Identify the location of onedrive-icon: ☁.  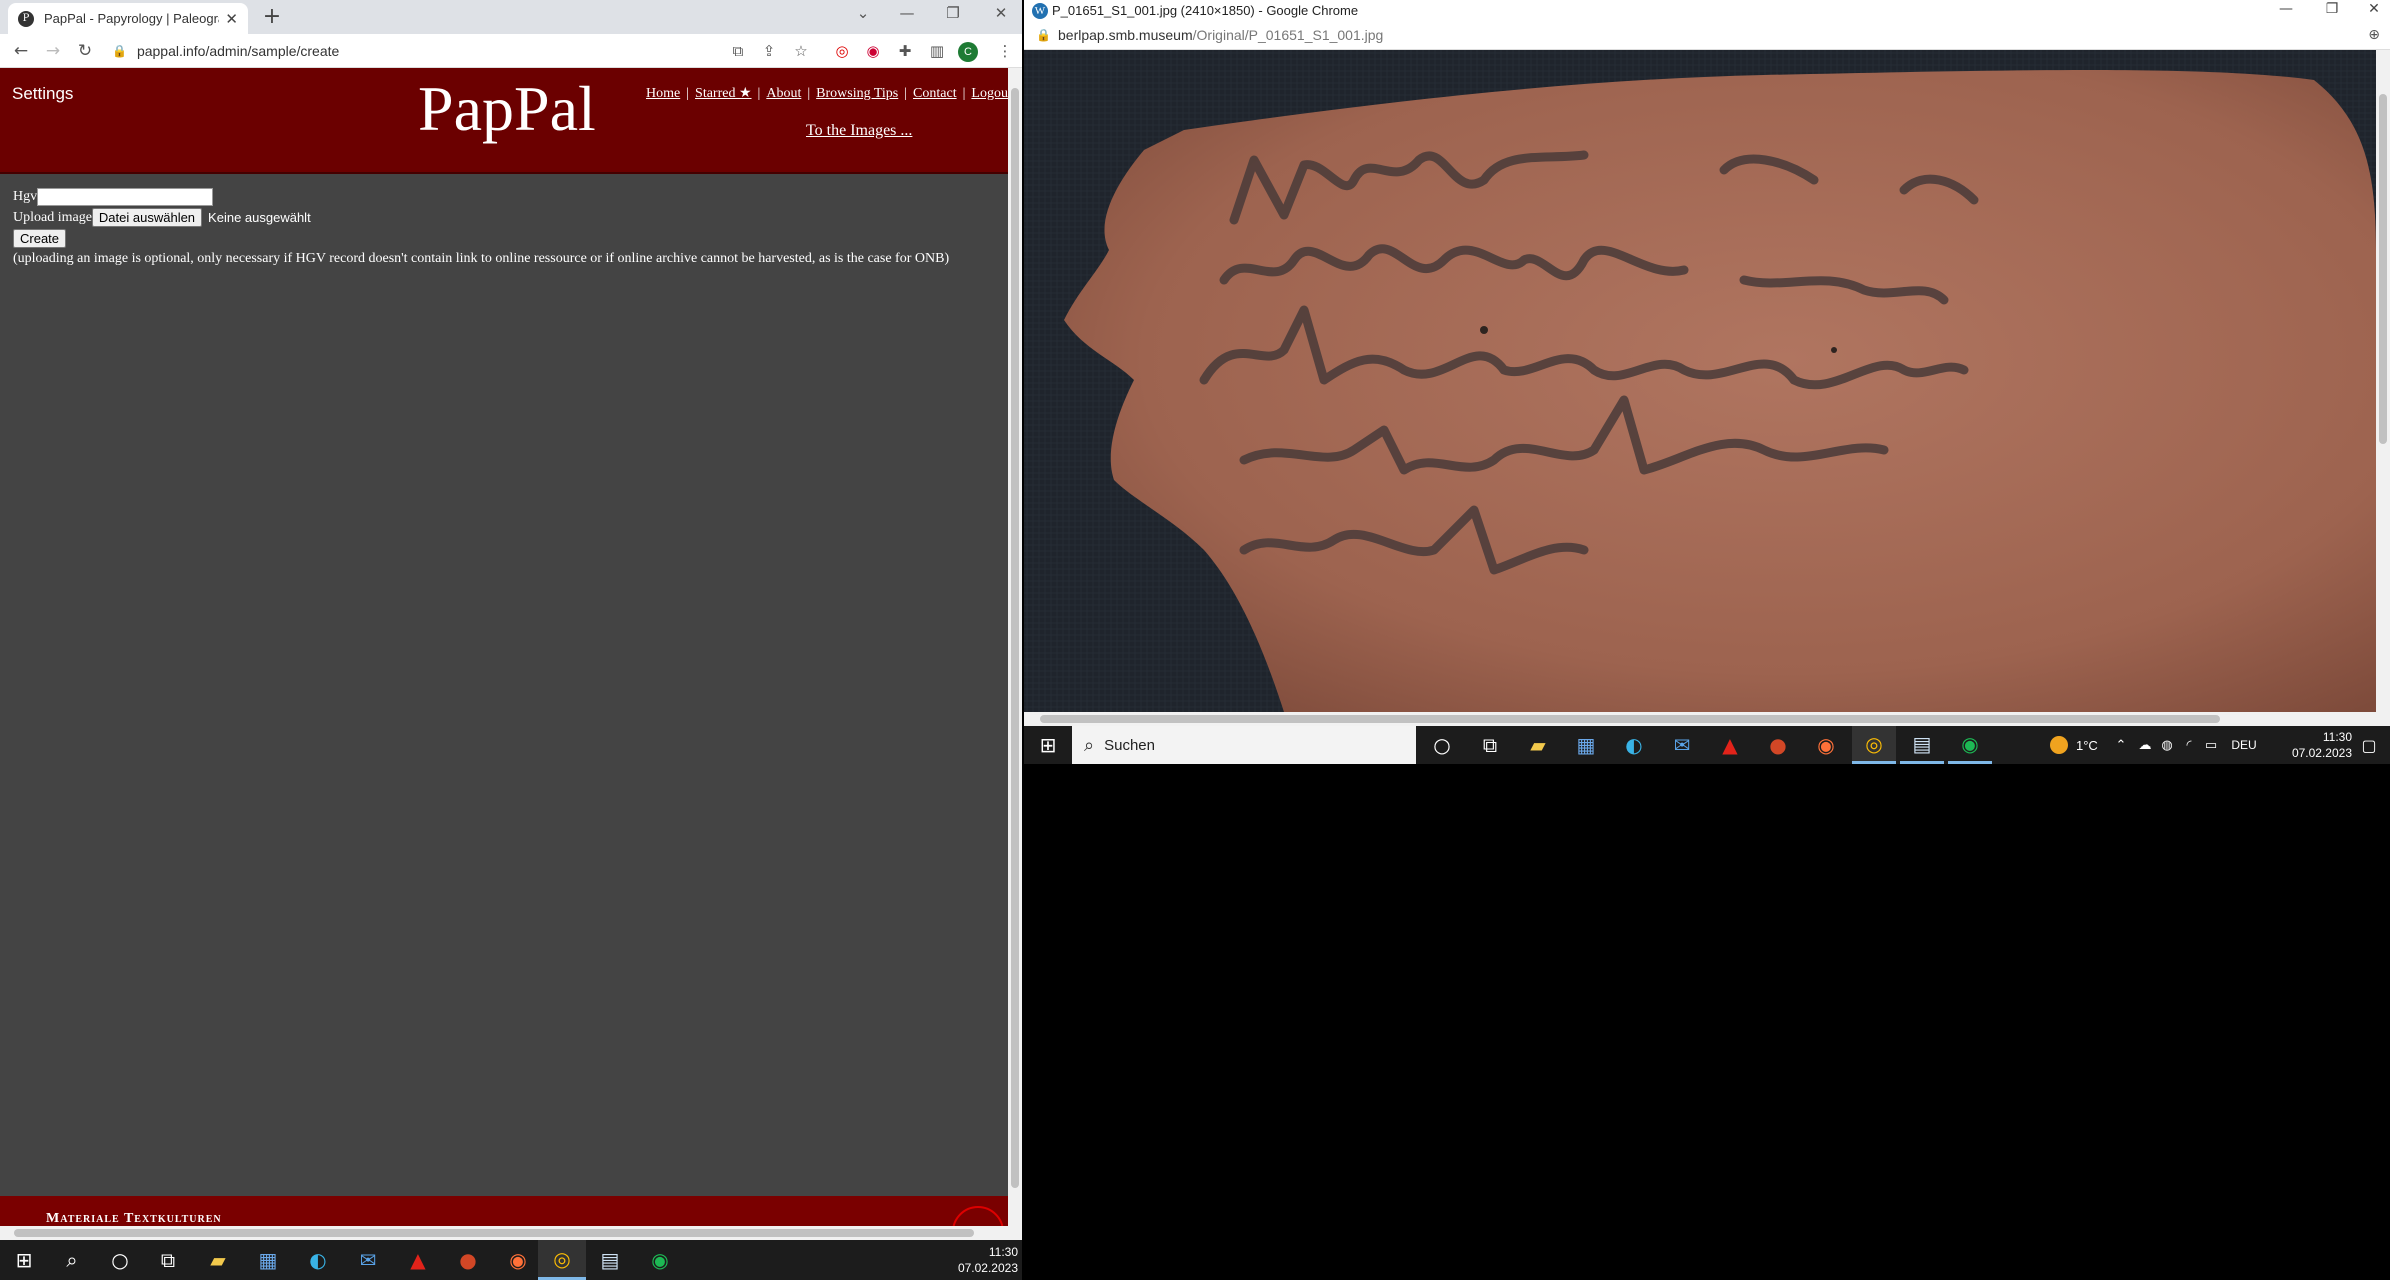
(2145, 745).